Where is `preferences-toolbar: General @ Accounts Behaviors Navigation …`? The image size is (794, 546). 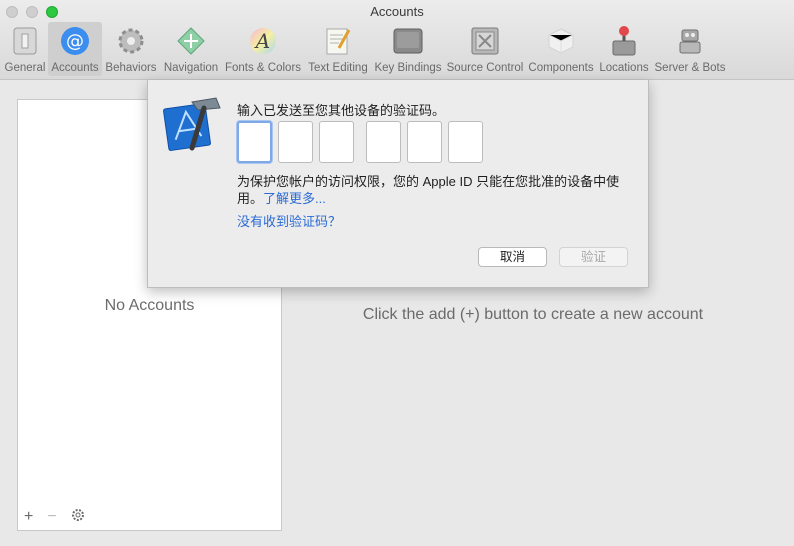
preferences-toolbar: General @ Accounts Behaviors Navigation … is located at coordinates (365, 50).